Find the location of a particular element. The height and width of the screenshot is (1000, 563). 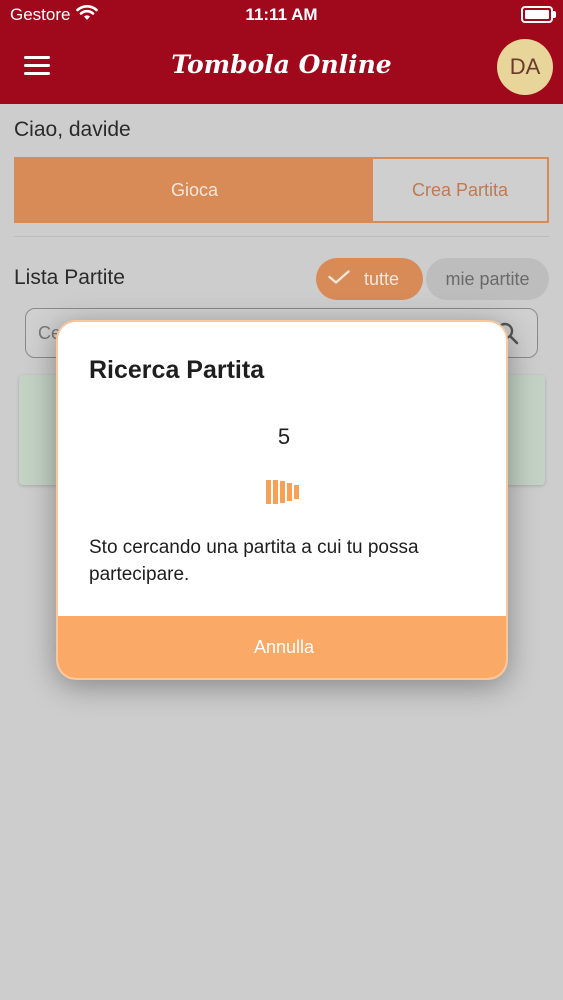

status-time: 11:11 AM is located at coordinates (281, 14).